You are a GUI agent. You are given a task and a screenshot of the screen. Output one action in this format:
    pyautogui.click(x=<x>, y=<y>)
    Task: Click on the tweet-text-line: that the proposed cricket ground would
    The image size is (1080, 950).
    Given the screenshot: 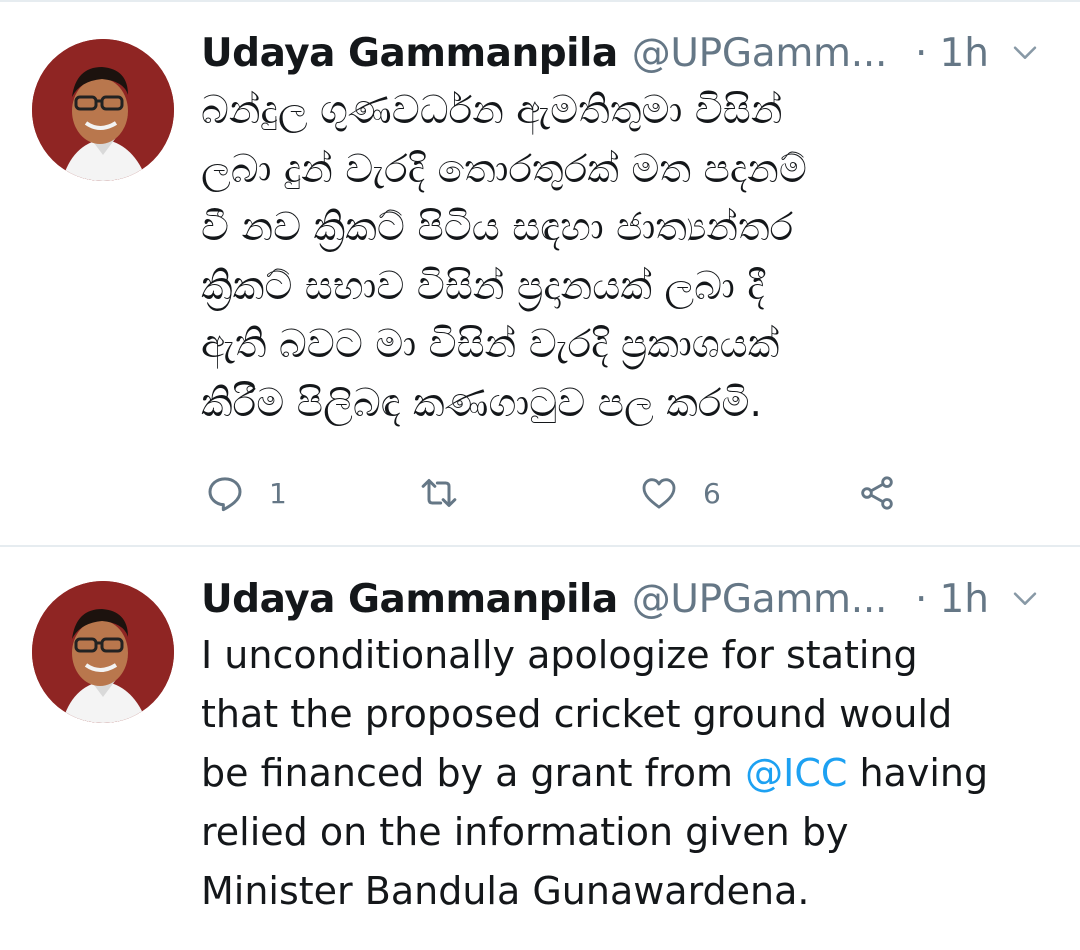 What is the action you would take?
    pyautogui.click(x=577, y=714)
    